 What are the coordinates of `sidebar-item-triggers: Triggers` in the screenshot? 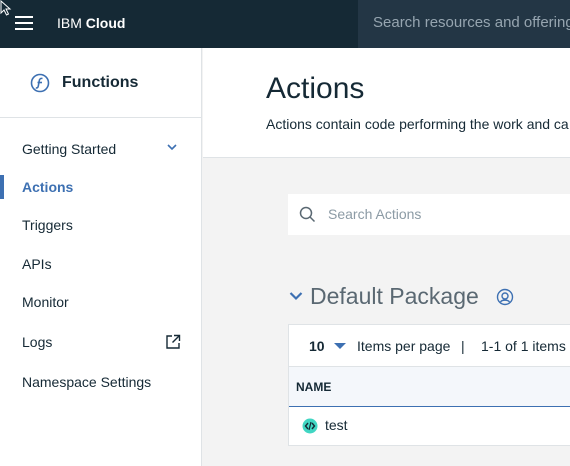 It's located at (100, 225).